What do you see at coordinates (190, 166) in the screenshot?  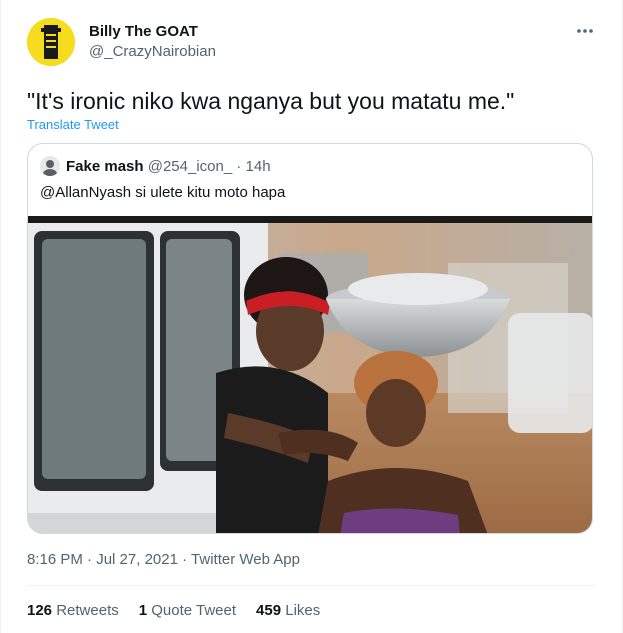 I see `quoted-handle: @254_icon_` at bounding box center [190, 166].